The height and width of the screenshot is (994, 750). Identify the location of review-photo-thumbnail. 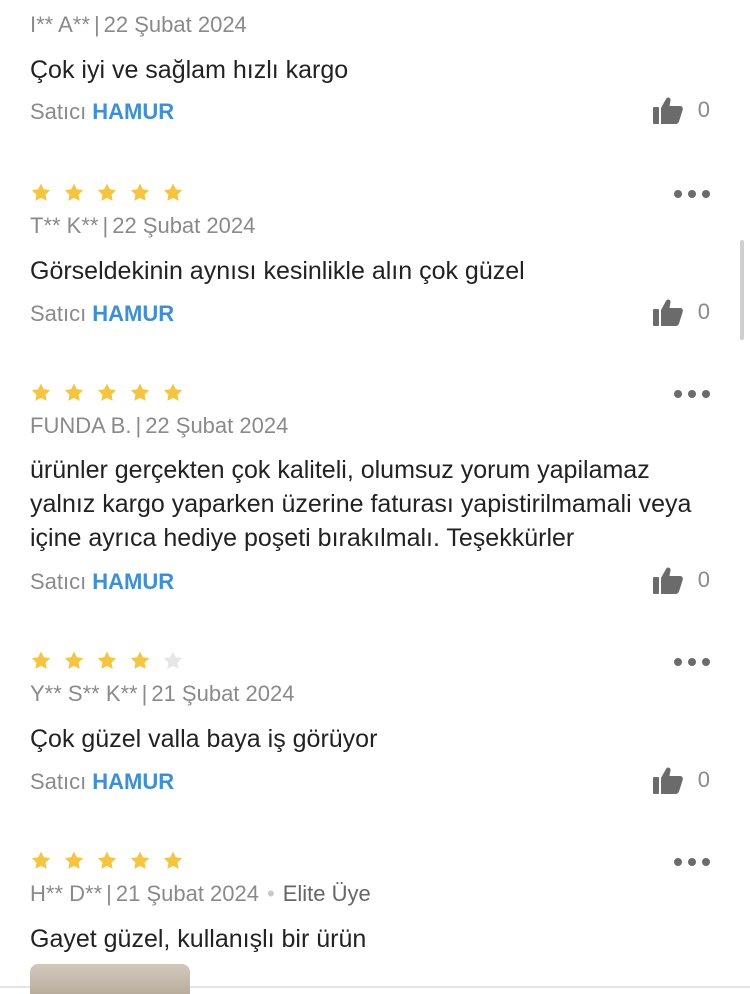
(110, 979).